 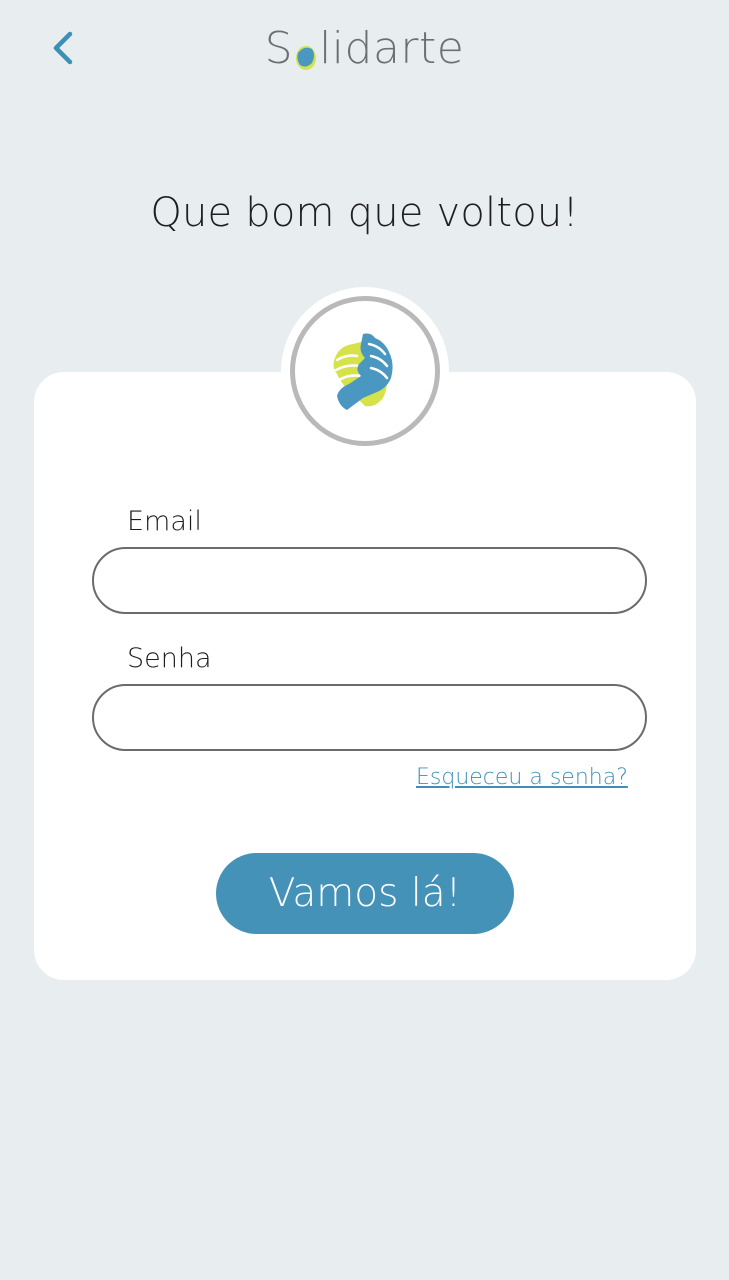 What do you see at coordinates (279, 48) in the screenshot?
I see `brand-prefix: S` at bounding box center [279, 48].